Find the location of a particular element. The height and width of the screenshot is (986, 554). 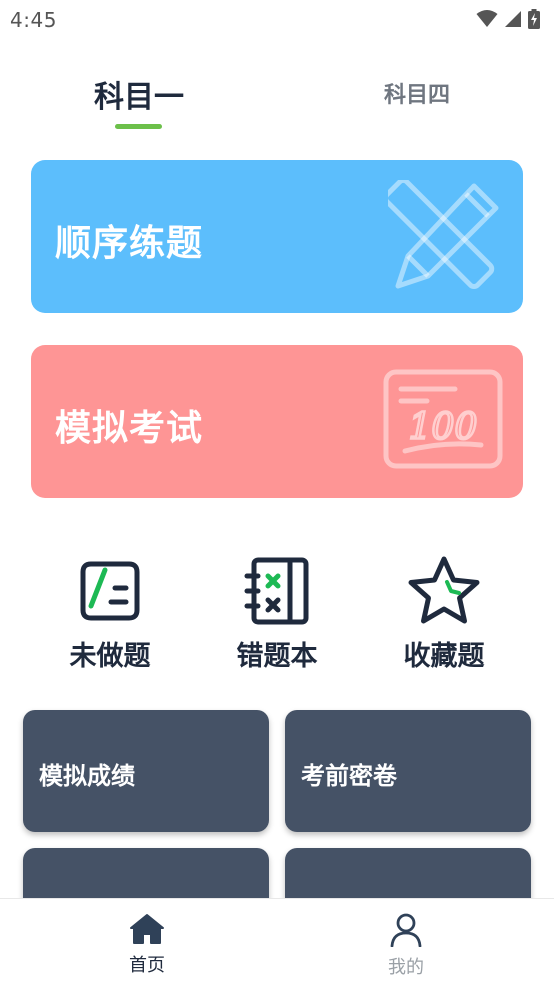

star-icon is located at coordinates (444, 589).